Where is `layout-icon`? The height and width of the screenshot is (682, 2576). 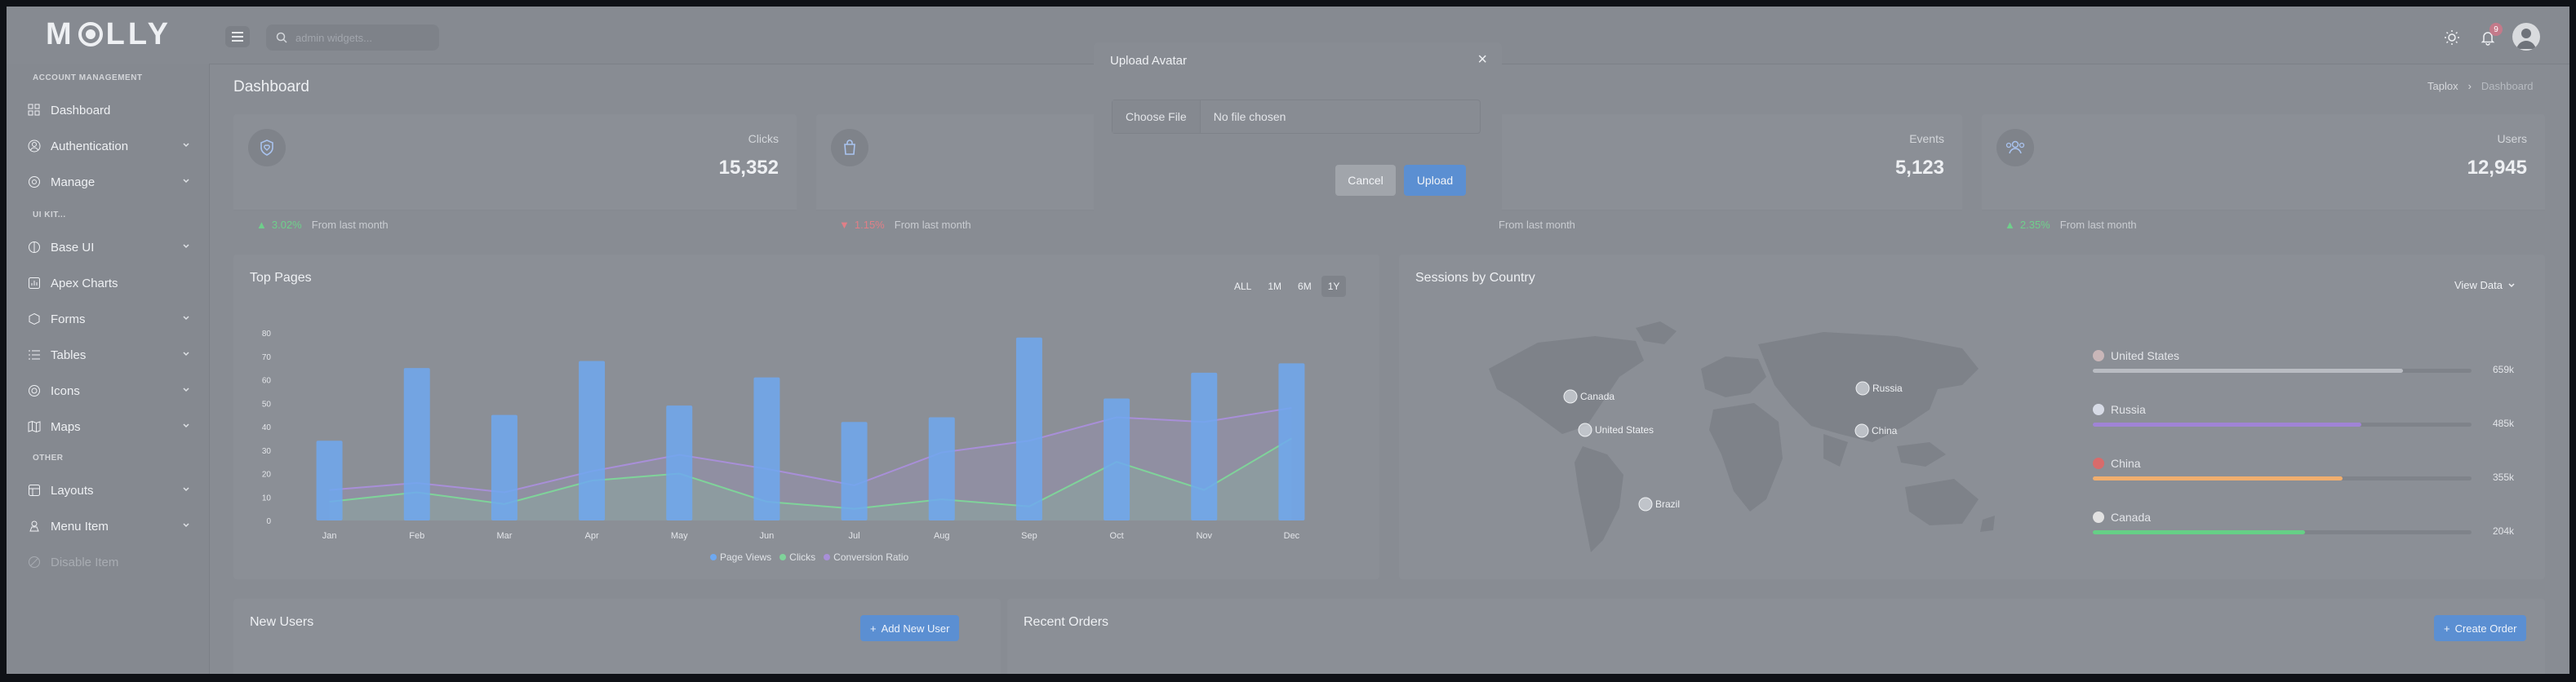
layout-icon is located at coordinates (34, 490).